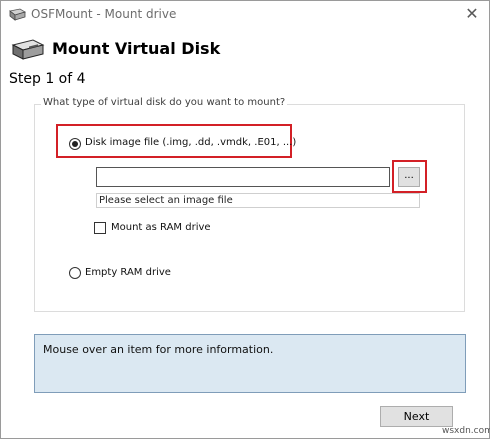 The width and height of the screenshot is (490, 439). I want to click on info-panel: Mouse over an item for more information., so click(250, 363).